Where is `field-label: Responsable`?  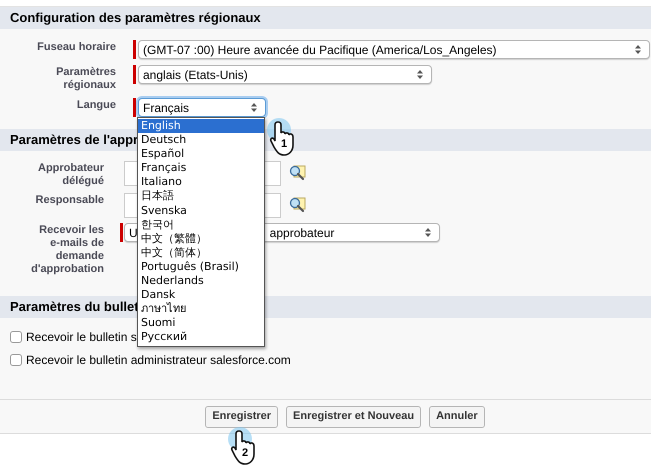 field-label: Responsable is located at coordinates (69, 200).